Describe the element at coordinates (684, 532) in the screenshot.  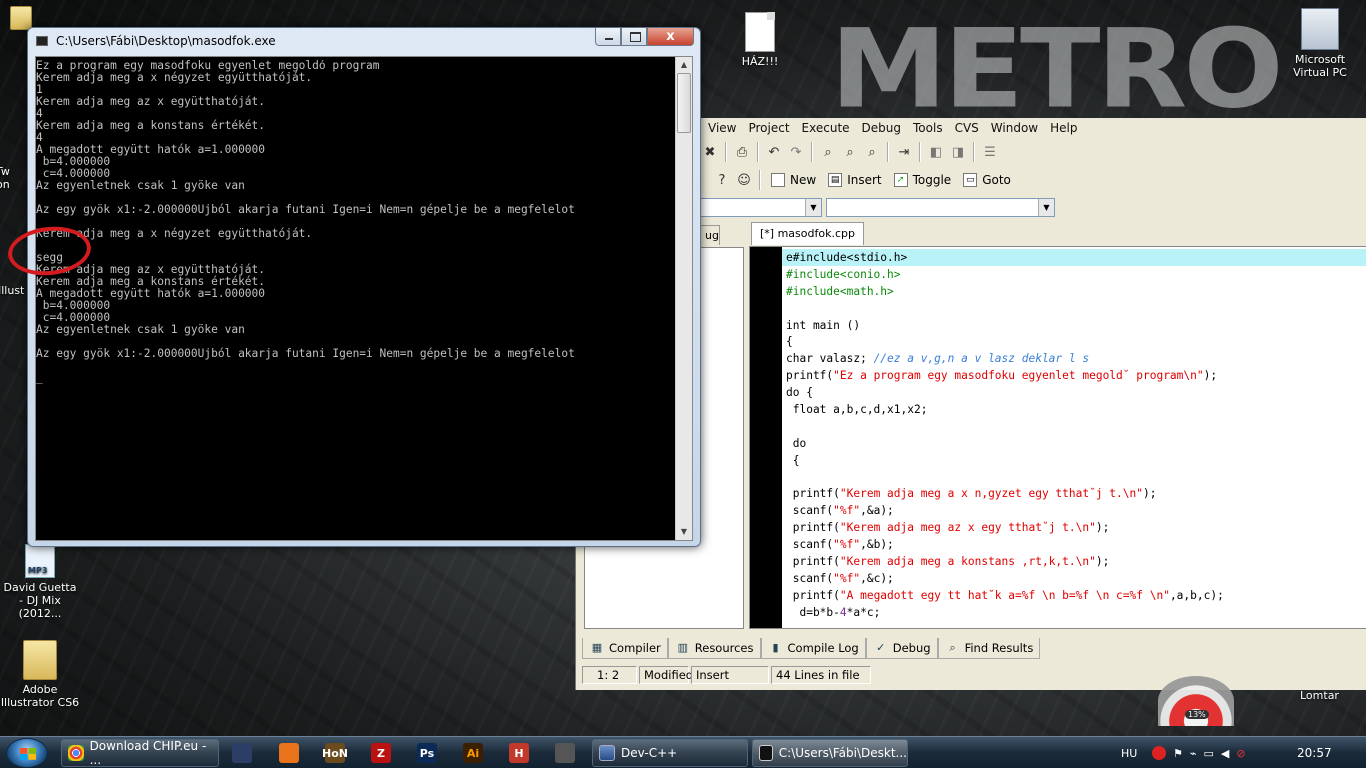
I see `scroll-down-icon: ▼` at that location.